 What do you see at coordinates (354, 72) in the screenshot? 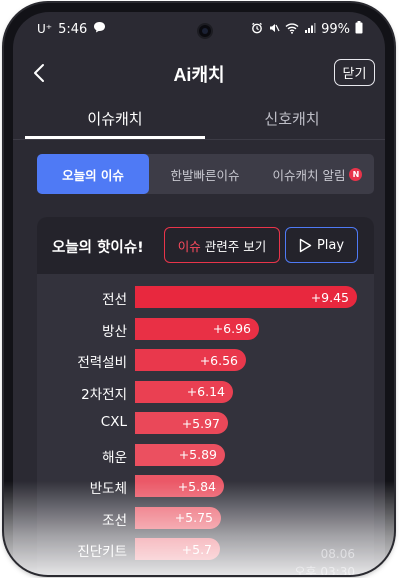
I see `close-button: 닫기` at bounding box center [354, 72].